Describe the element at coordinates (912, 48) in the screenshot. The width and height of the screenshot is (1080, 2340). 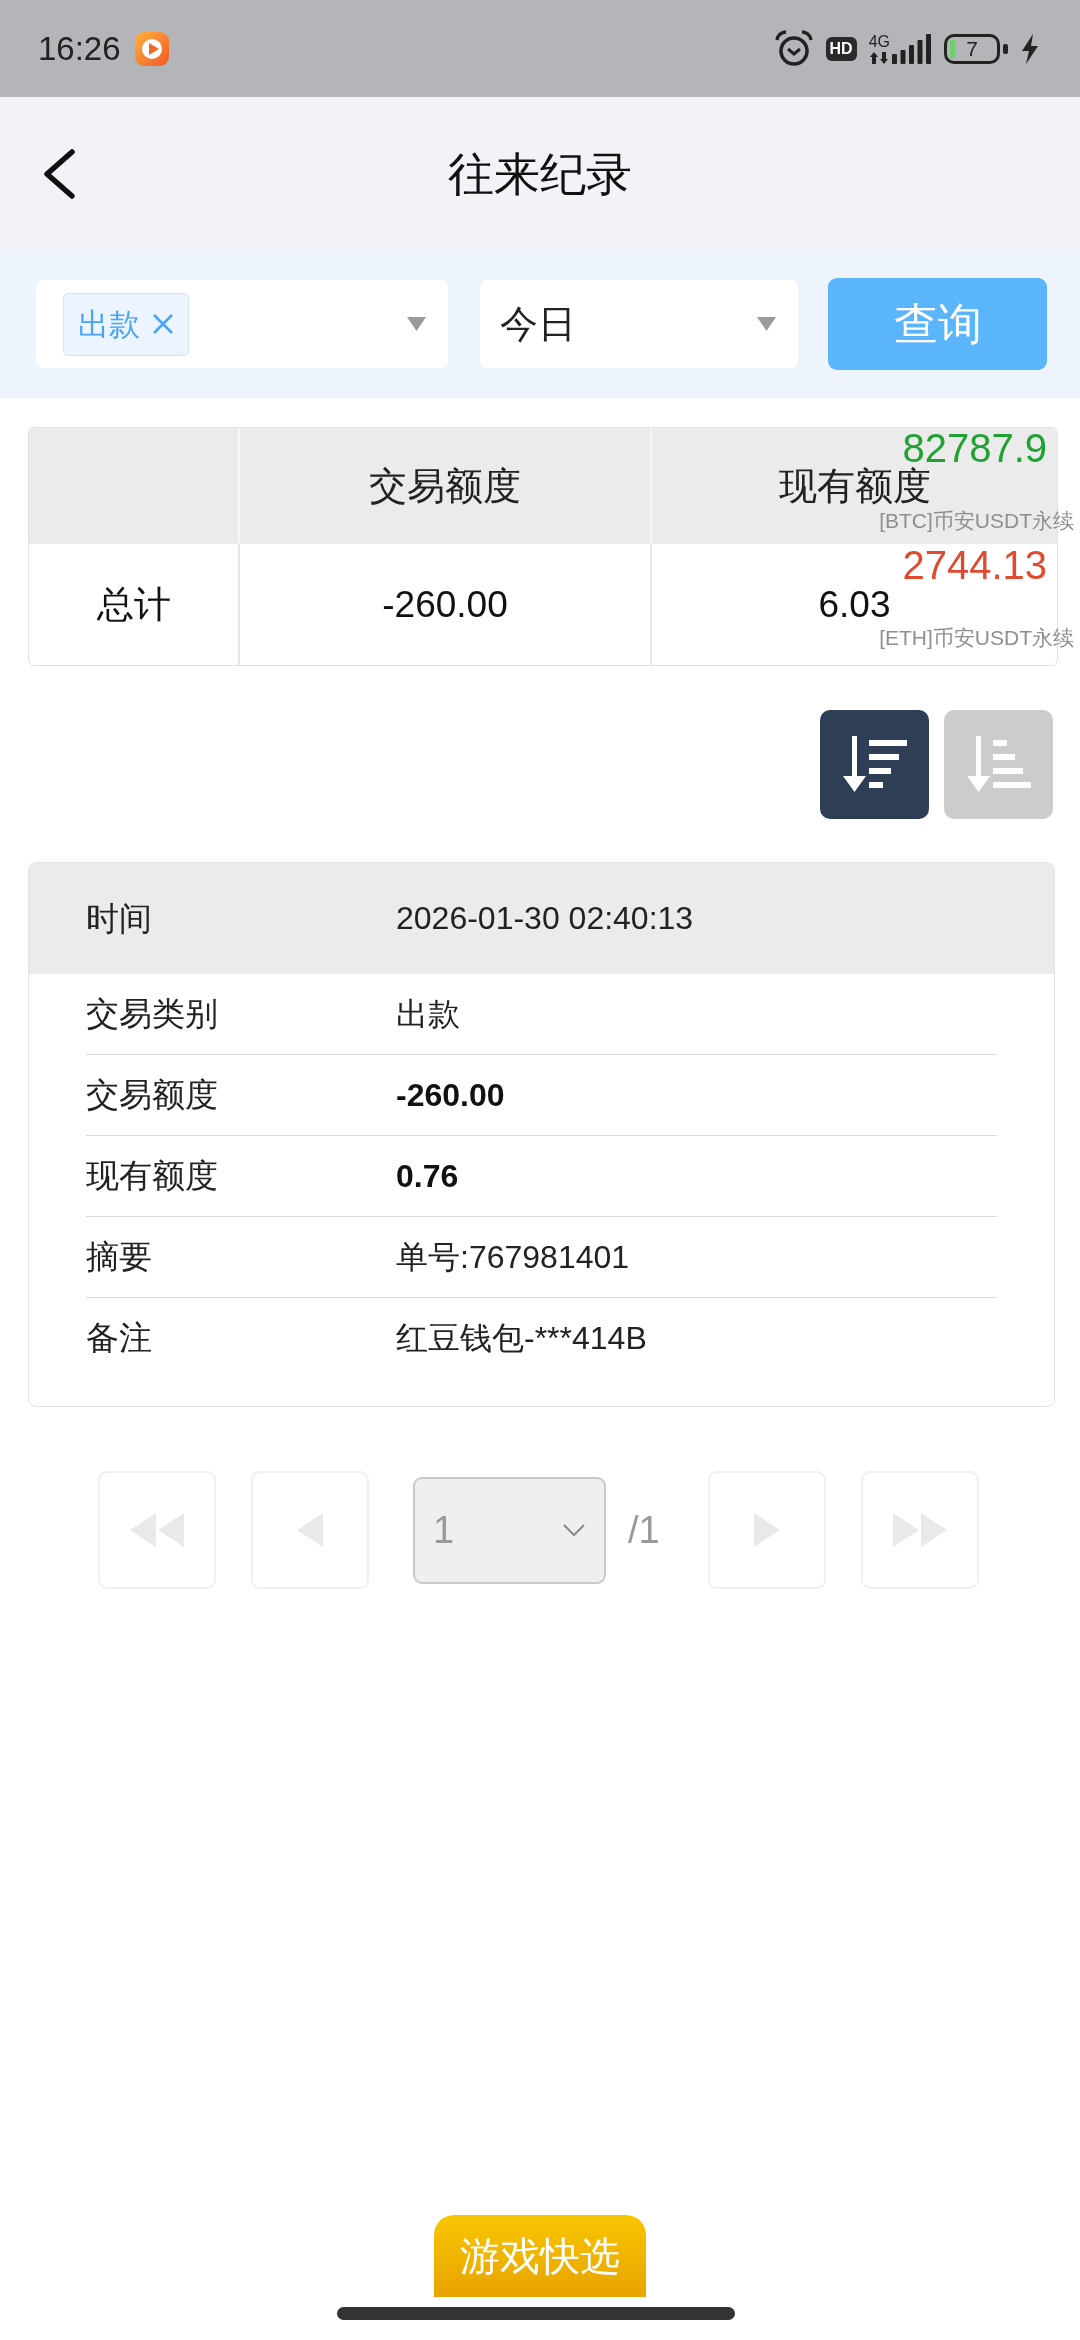
I see `signal-icon` at that location.